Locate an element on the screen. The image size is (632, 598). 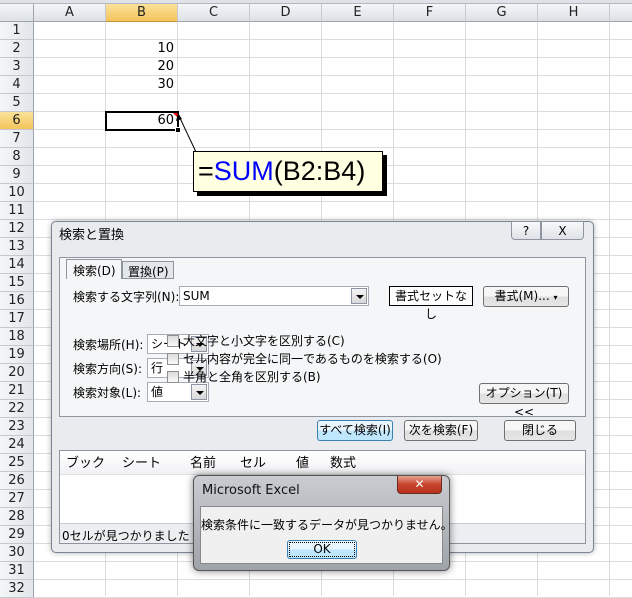
find-what-label: 検索する文字列(N): is located at coordinates (126, 297).